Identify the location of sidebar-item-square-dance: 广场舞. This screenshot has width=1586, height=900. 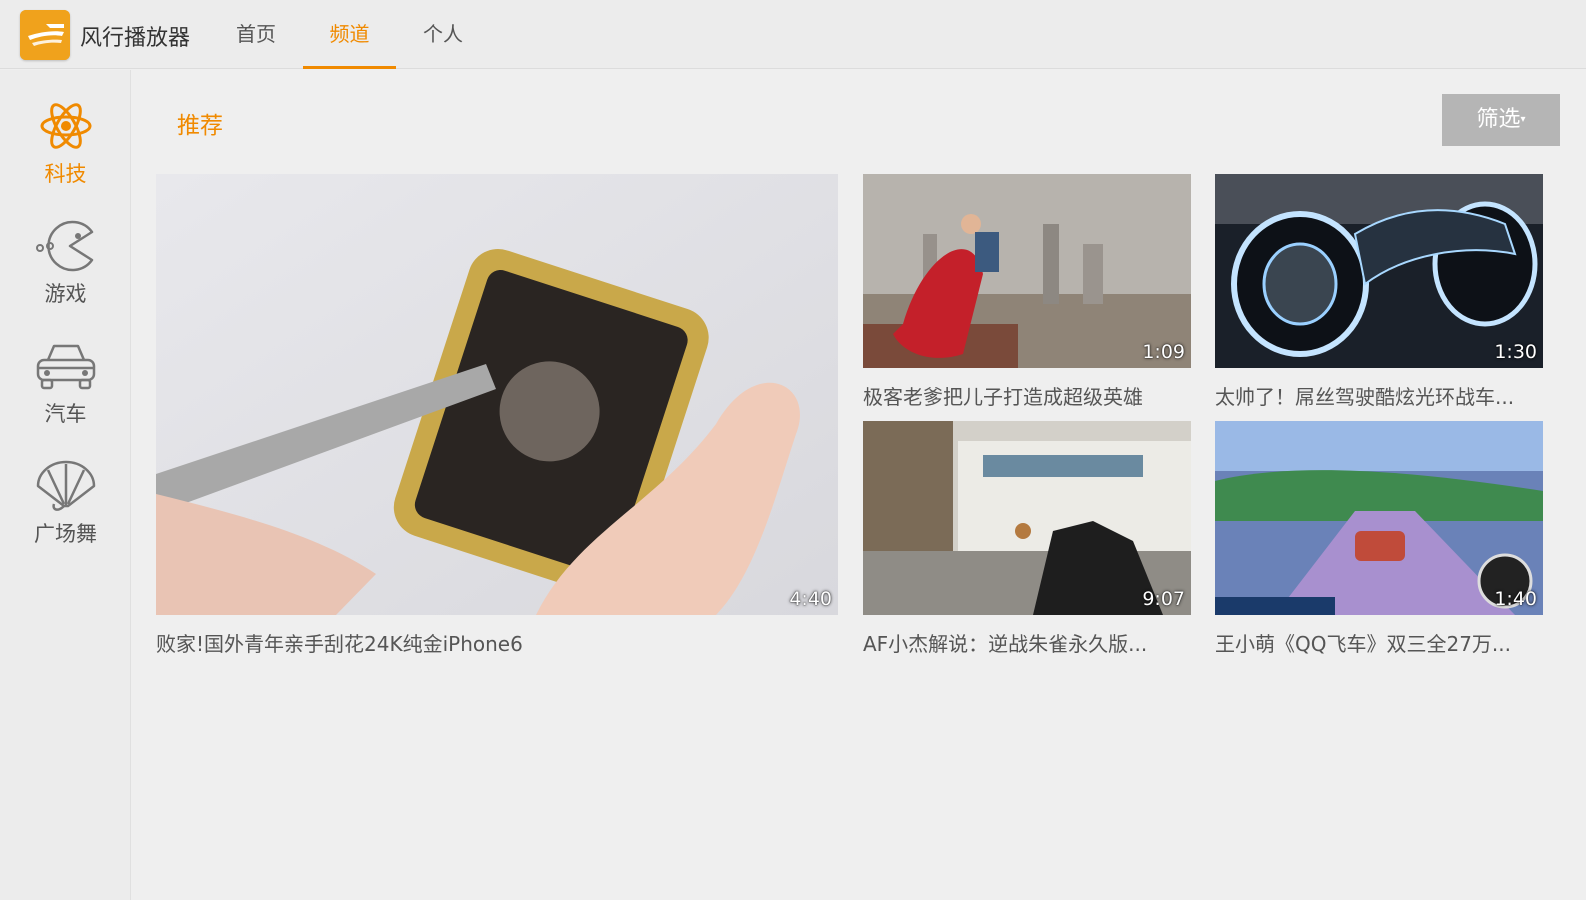
(65, 513).